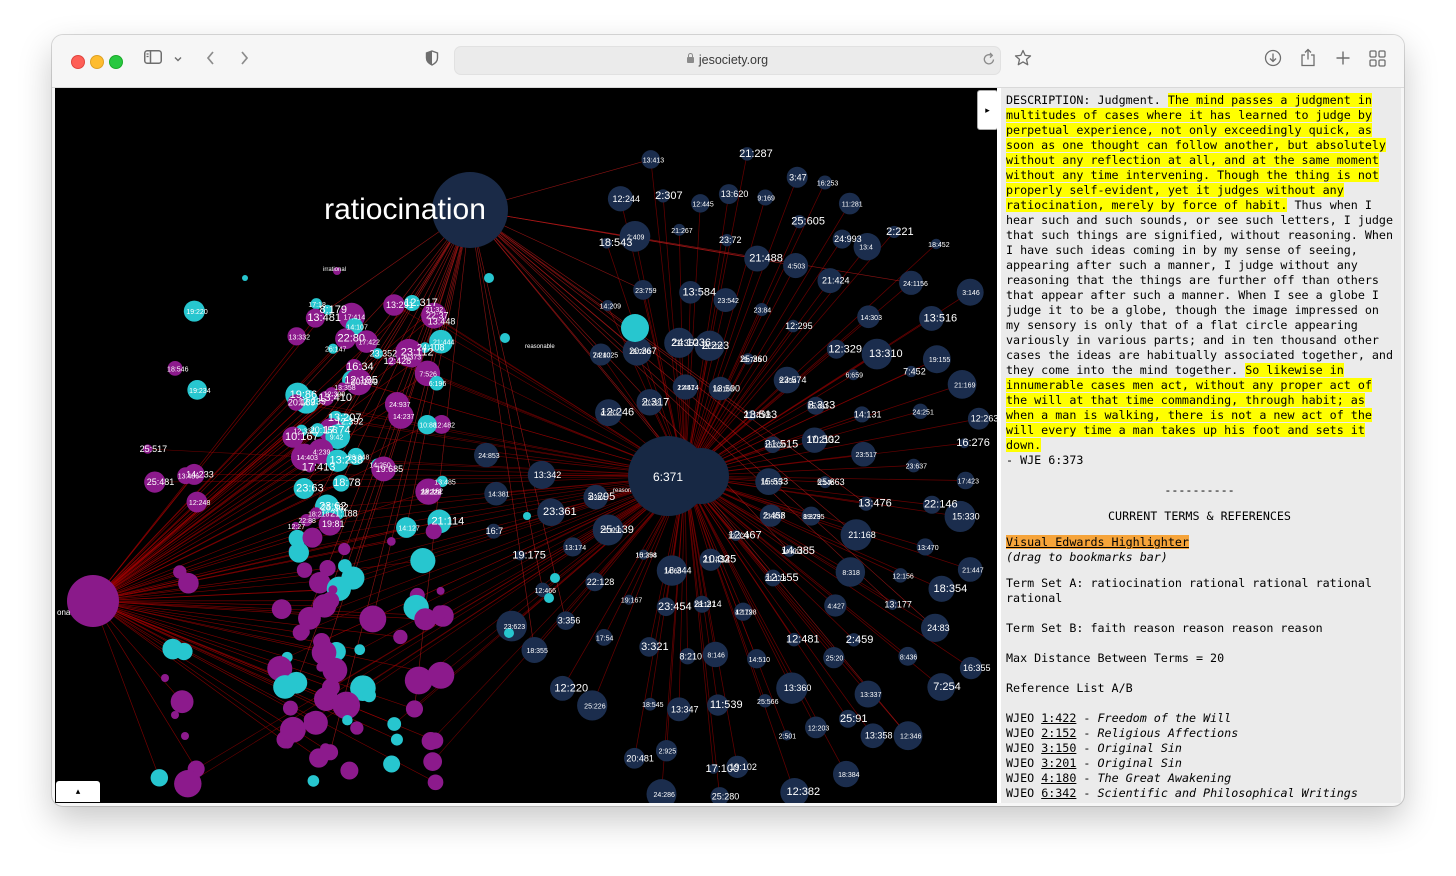 This screenshot has width=1456, height=876. Describe the element at coordinates (1058, 763) in the screenshot. I see `reference-link: 3:201` at that location.